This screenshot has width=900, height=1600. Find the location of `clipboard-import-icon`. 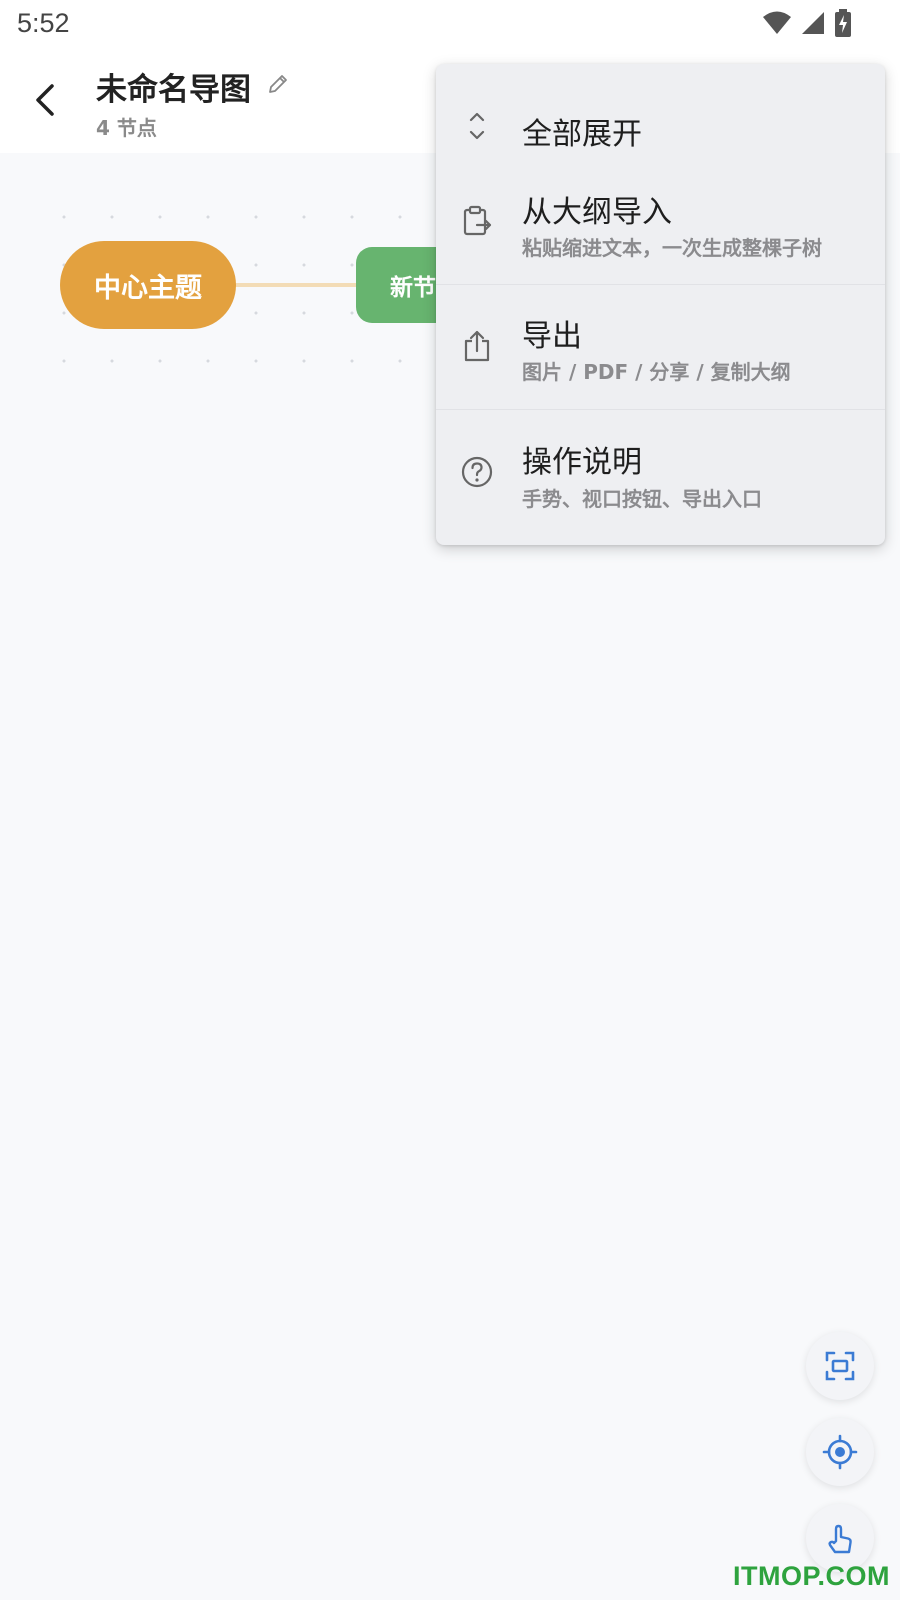

clipboard-import-icon is located at coordinates (477, 220).